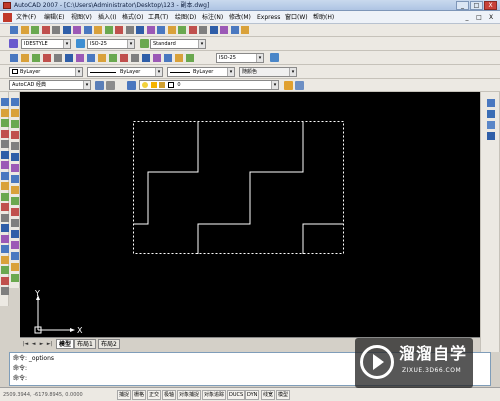 This screenshot has height=401, width=500. What do you see at coordinates (467, 17) in the screenshot?
I see `doc-minimize-button: _` at bounding box center [467, 17].